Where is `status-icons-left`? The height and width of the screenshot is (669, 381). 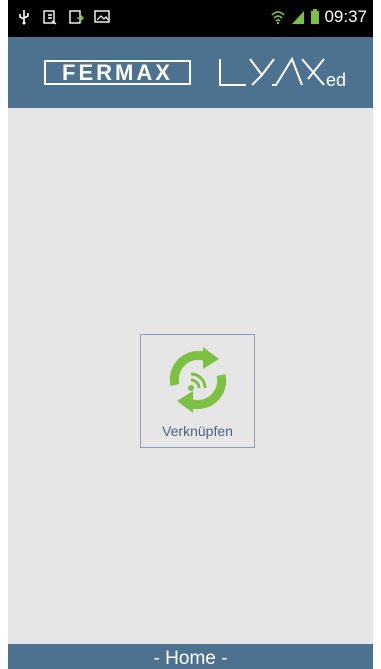 status-icons-left is located at coordinates (63, 17).